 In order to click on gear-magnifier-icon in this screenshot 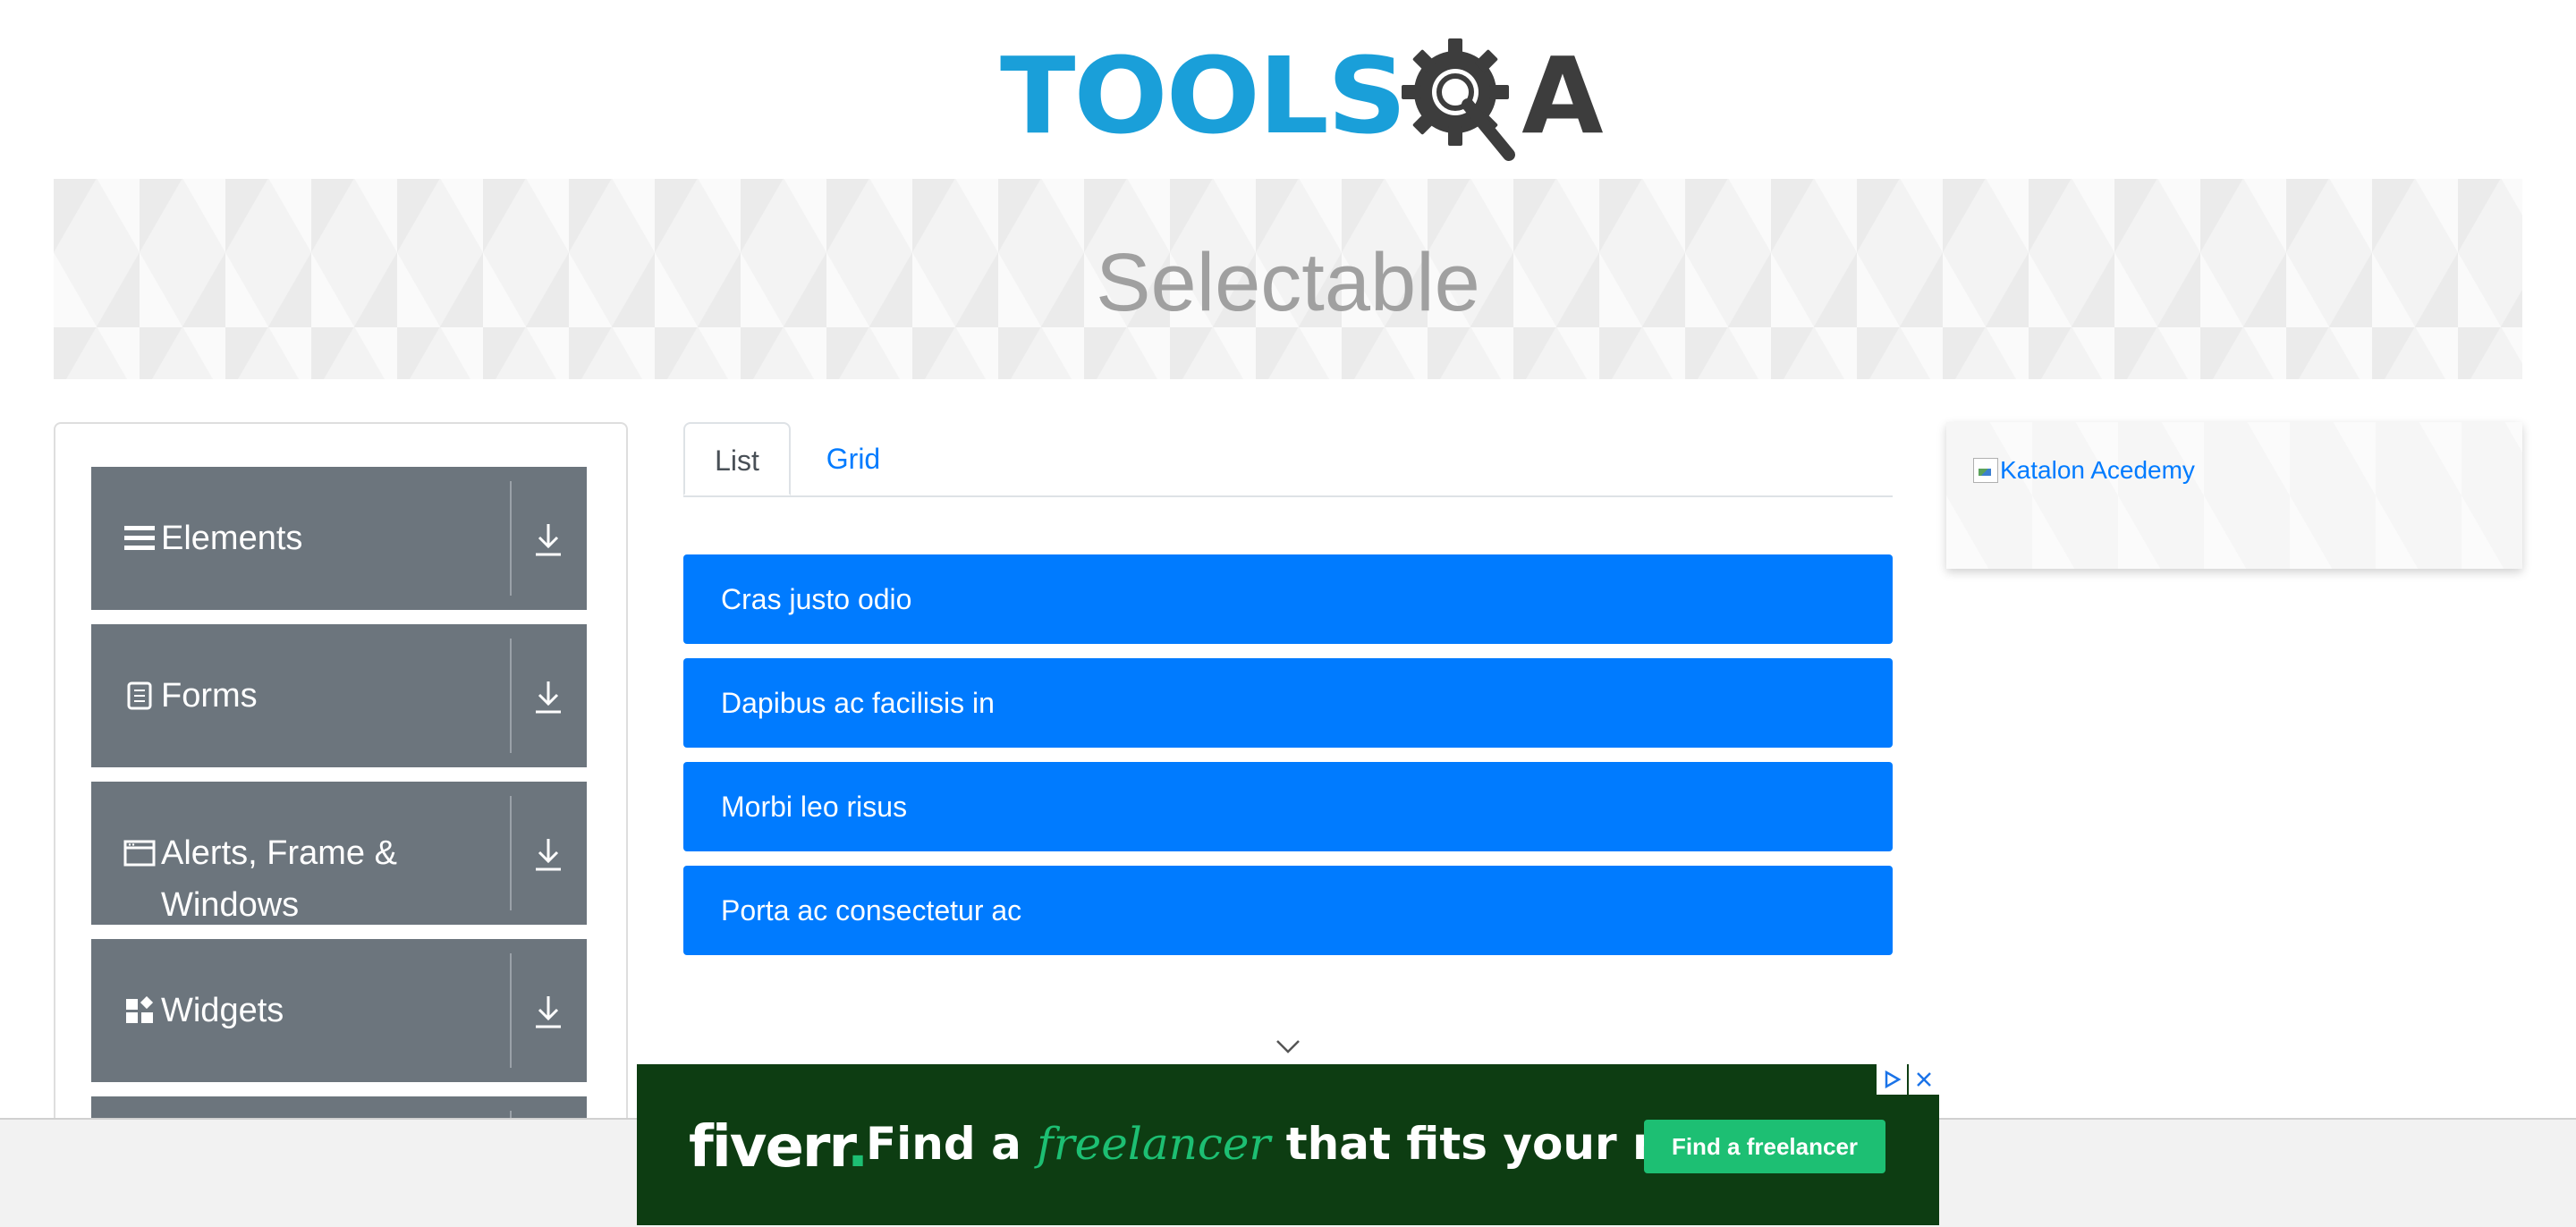, I will do `click(1460, 99)`.